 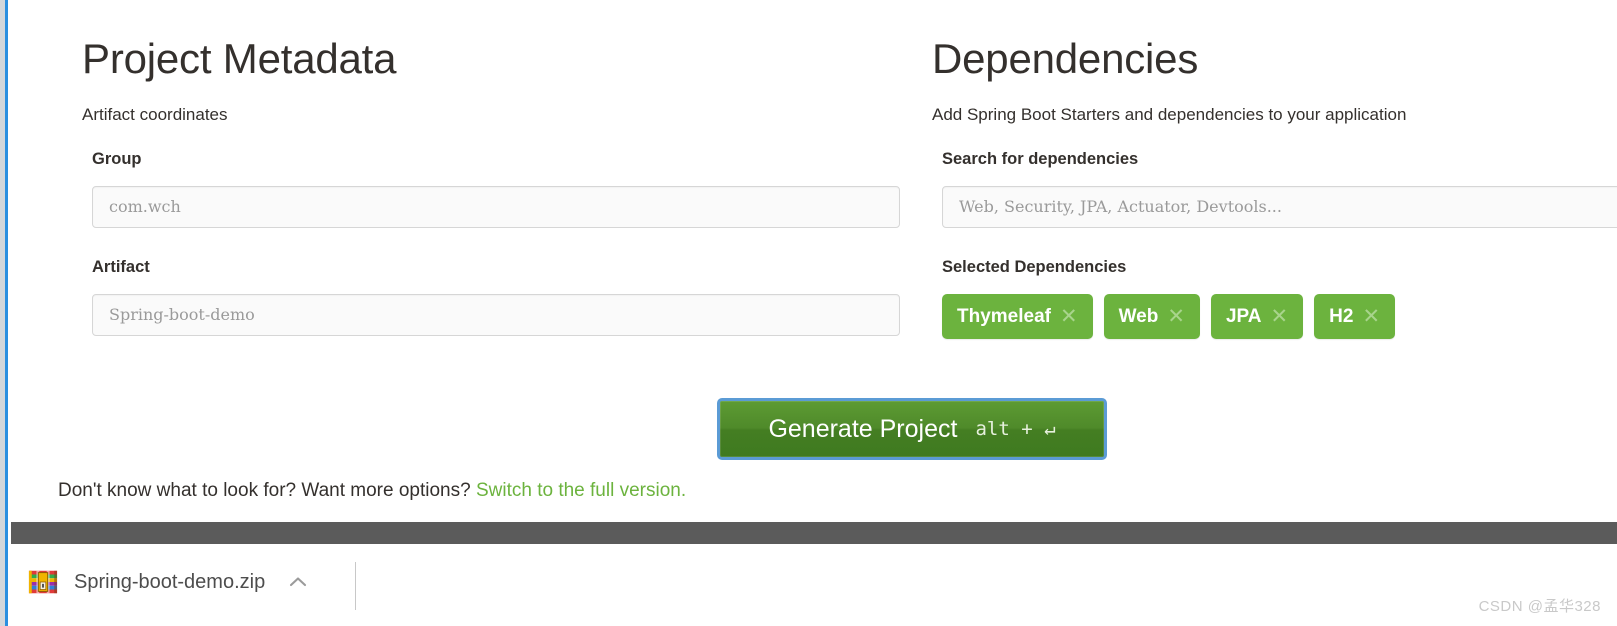 I want to click on status-bar, so click(x=814, y=533).